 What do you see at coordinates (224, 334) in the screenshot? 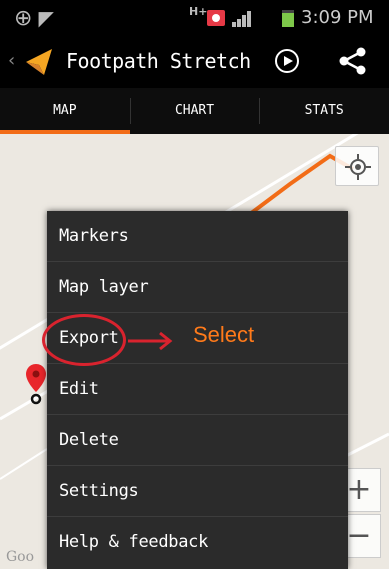
I see `annotation-label: Select` at bounding box center [224, 334].